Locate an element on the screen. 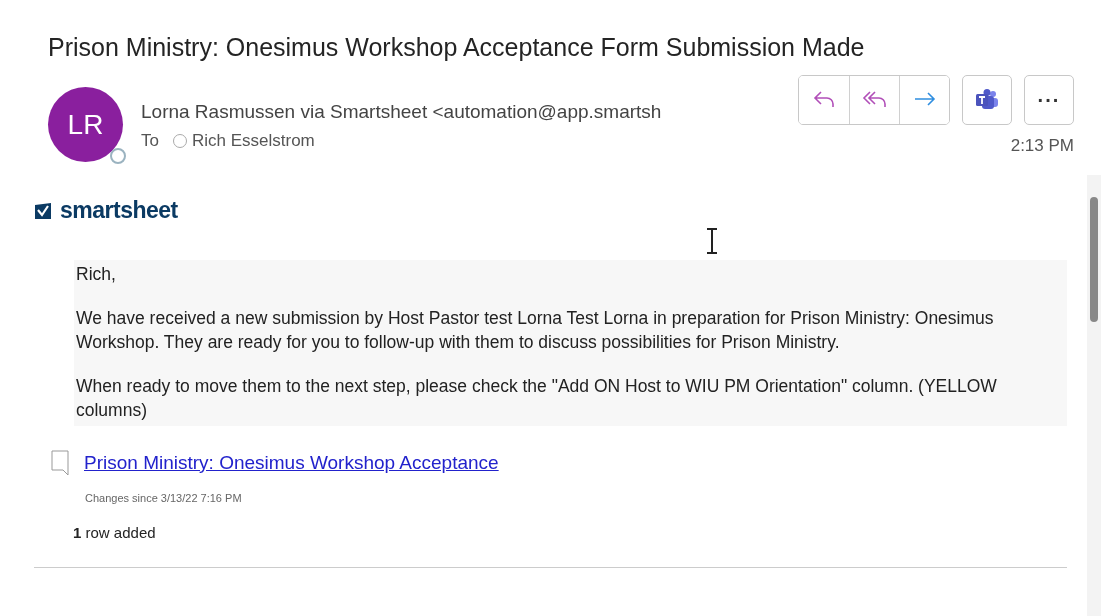  teams-button is located at coordinates (987, 100).